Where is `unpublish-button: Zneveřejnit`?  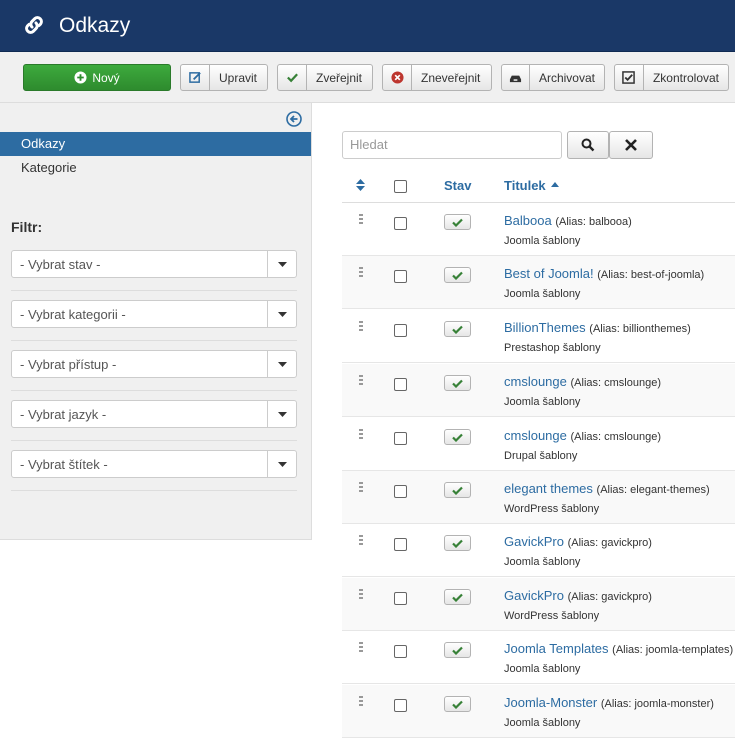 unpublish-button: Zneveřejnit is located at coordinates (437, 77).